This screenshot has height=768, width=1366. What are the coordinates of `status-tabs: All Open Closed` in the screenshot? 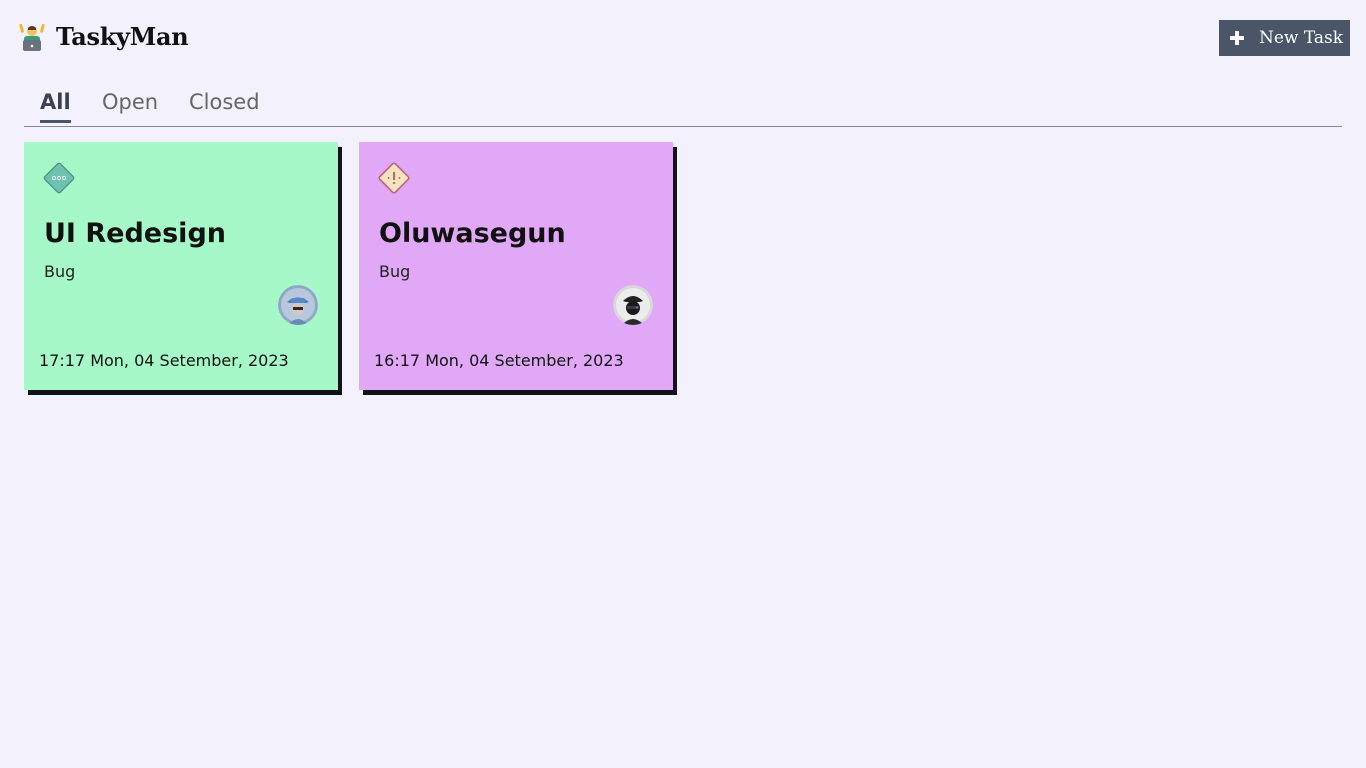 It's located at (683, 105).